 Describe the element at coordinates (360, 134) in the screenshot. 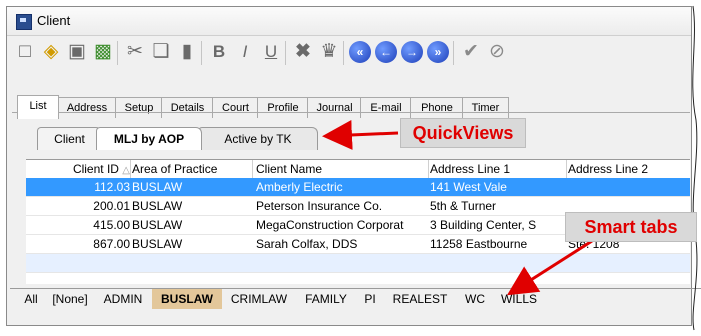

I see `quickviews-arrow` at that location.